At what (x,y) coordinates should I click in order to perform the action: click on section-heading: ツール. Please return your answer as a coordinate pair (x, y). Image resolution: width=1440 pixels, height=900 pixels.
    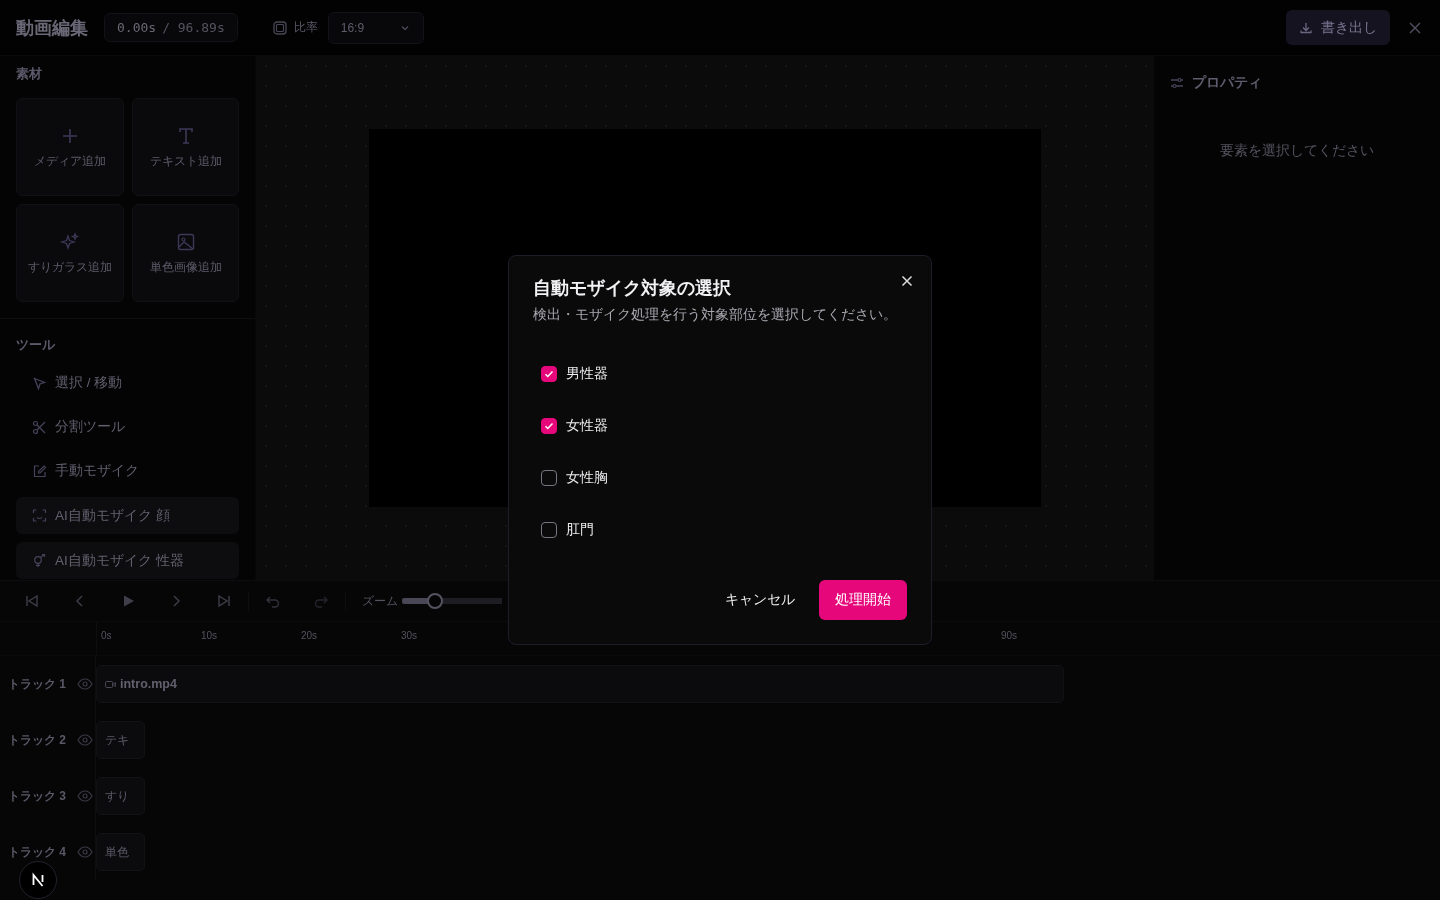
    Looking at the image, I should click on (36, 345).